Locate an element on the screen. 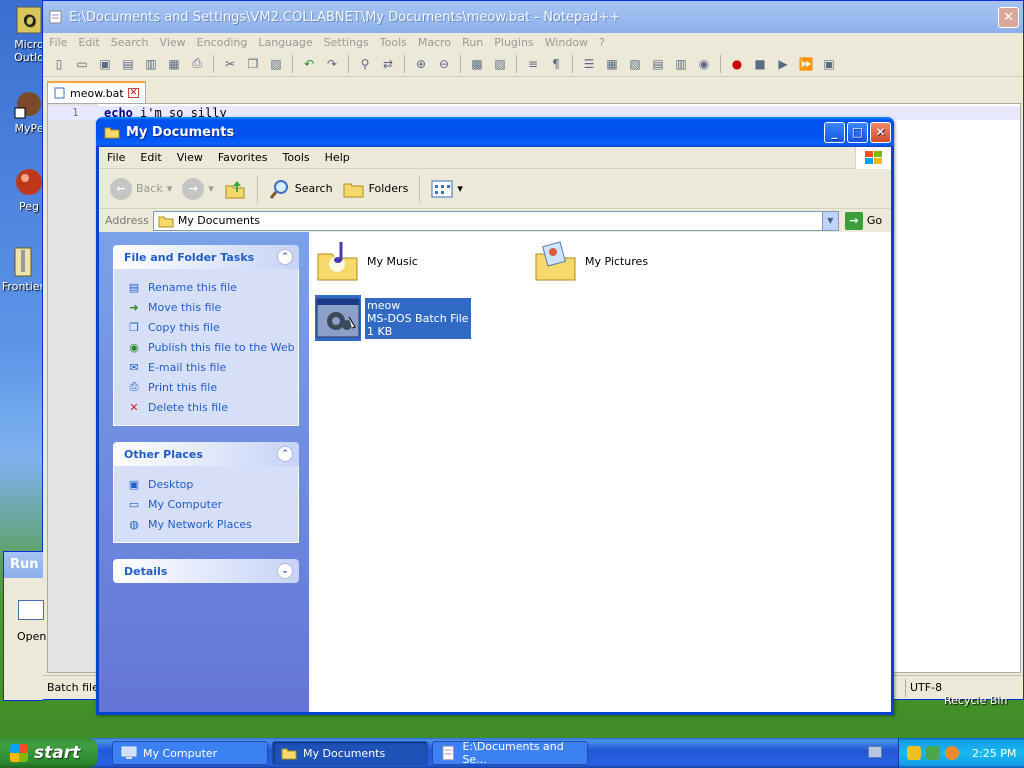  clock: 2:25 PM is located at coordinates (994, 753).